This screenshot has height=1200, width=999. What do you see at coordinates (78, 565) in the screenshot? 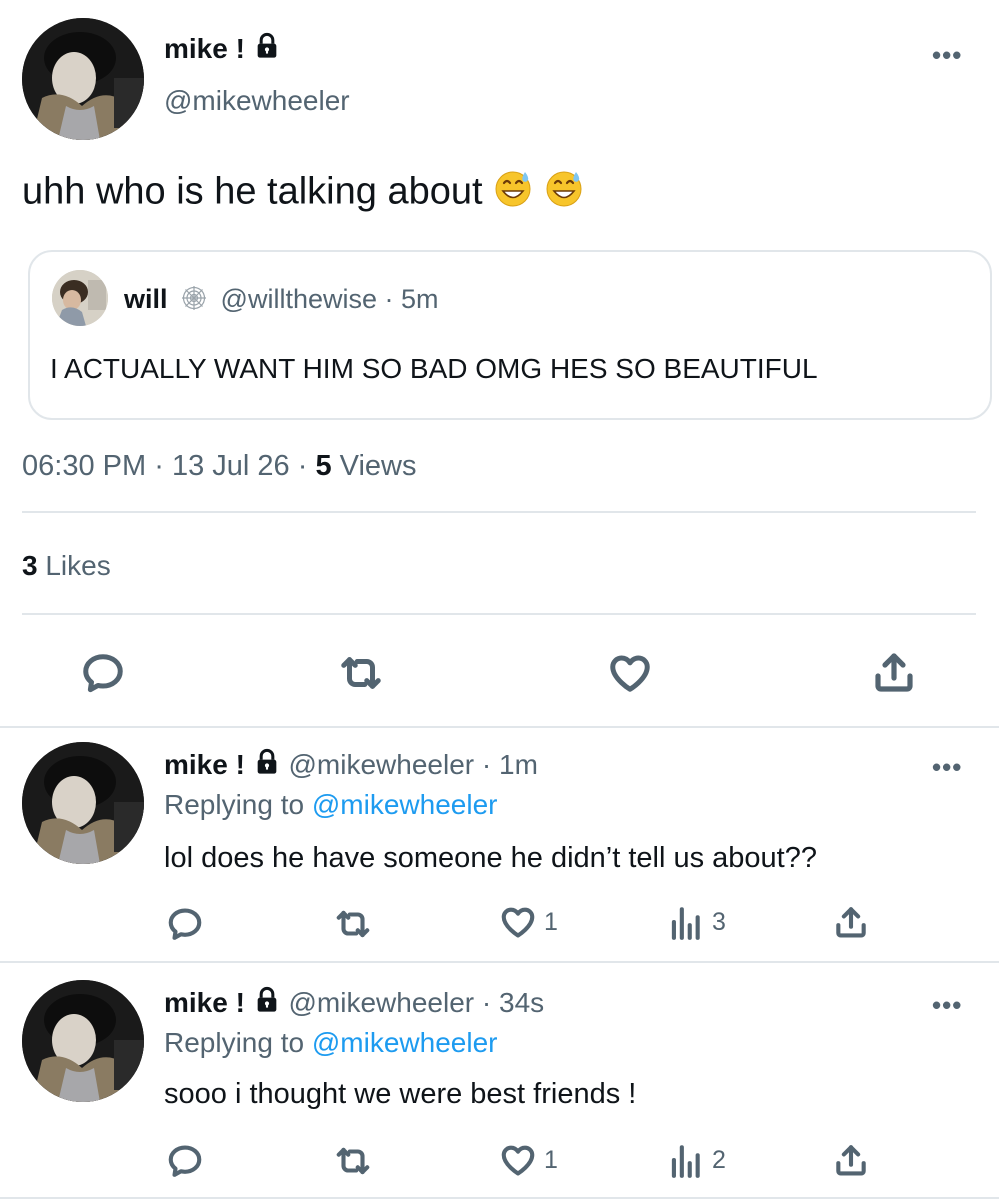
I see `likes-label: Likes` at bounding box center [78, 565].